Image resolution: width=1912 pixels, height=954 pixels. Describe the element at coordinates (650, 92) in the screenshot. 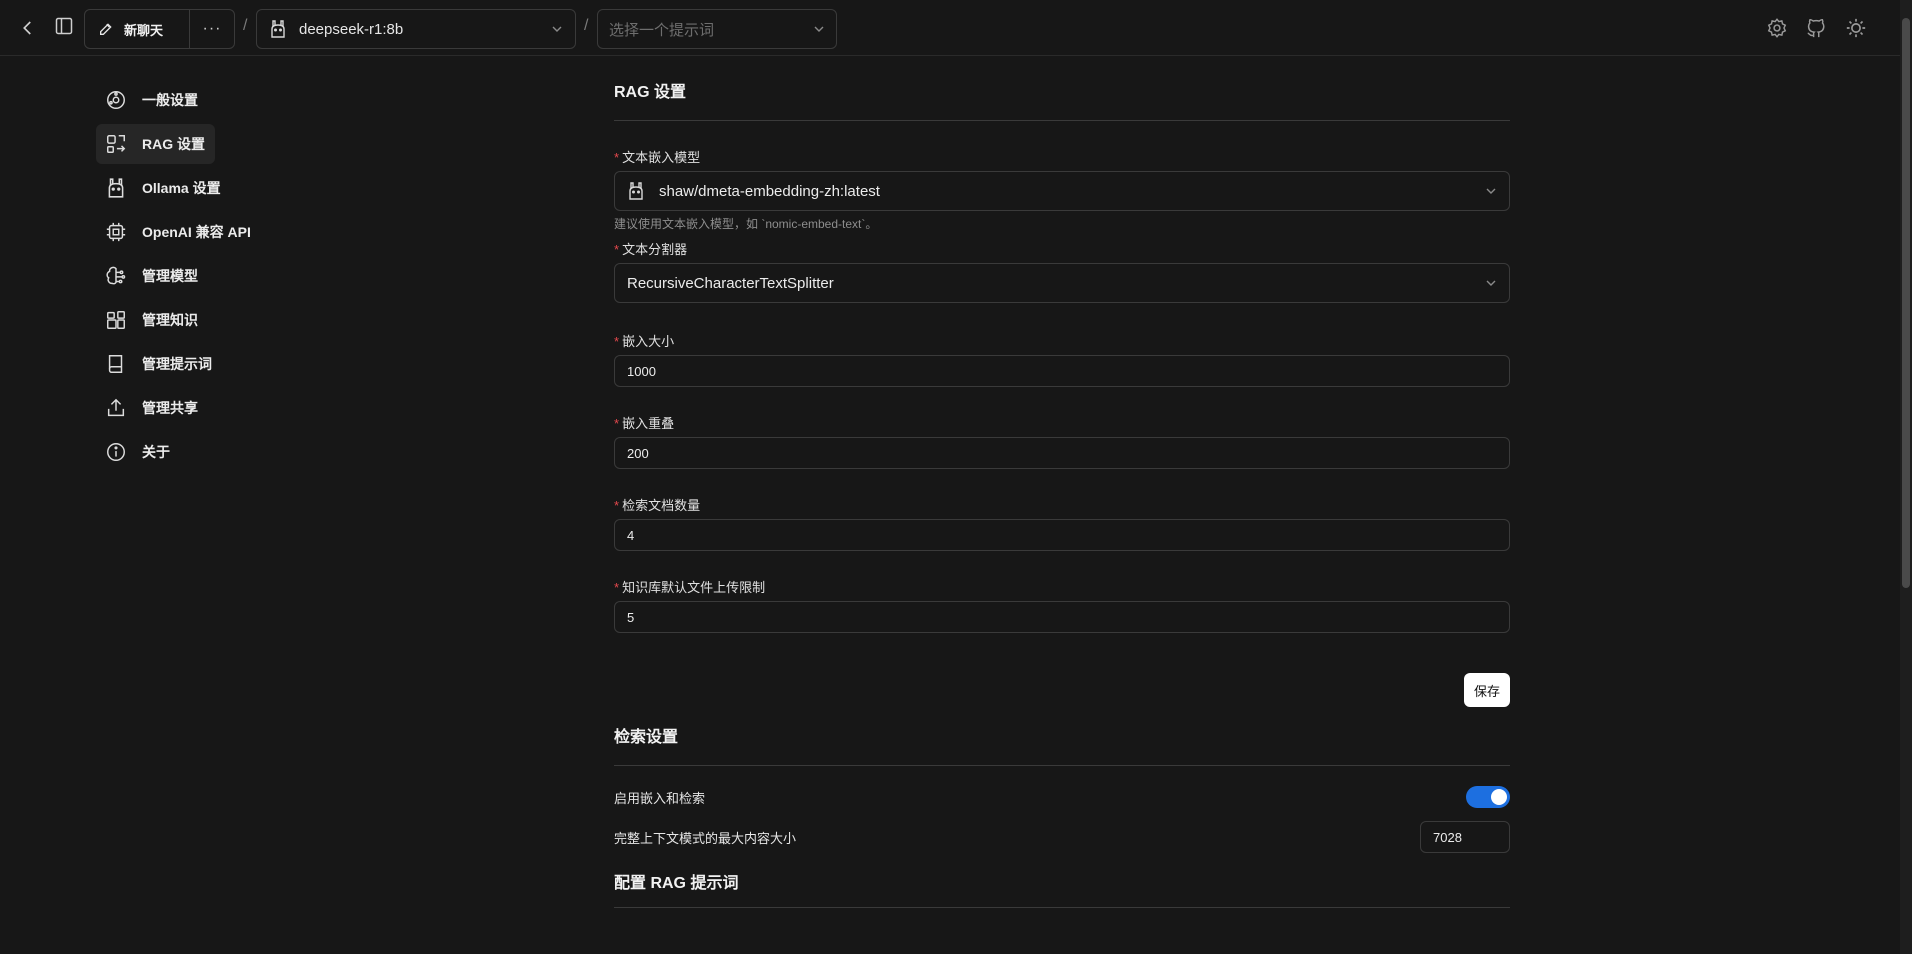

I see `rag-section-title: RAG 设置` at that location.